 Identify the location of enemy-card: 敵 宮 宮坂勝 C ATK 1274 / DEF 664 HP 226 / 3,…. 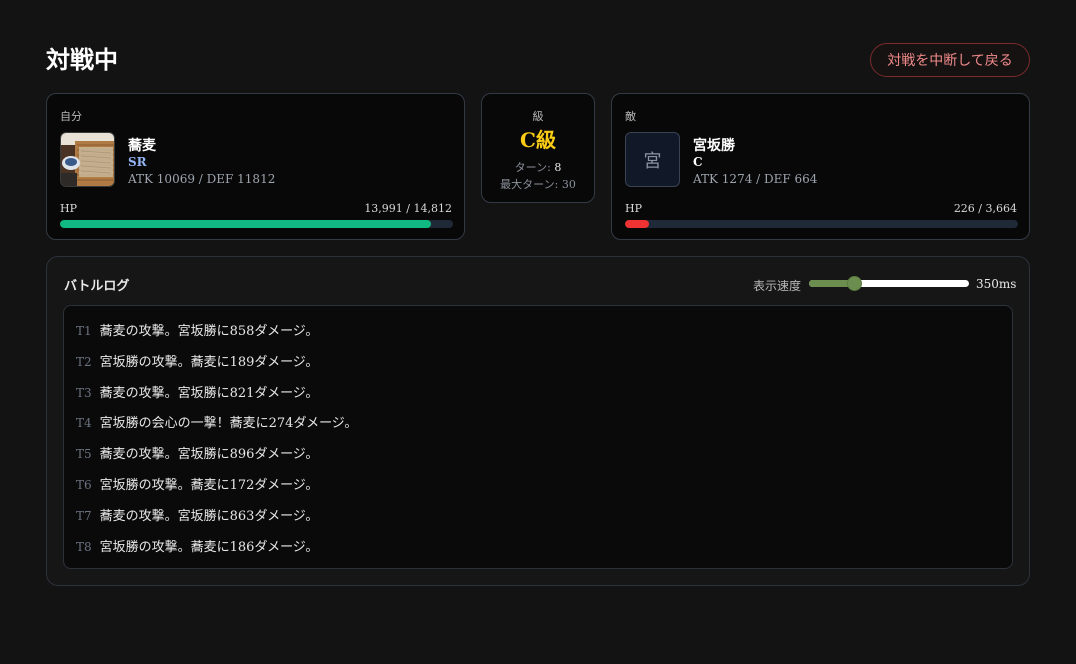
(820, 166).